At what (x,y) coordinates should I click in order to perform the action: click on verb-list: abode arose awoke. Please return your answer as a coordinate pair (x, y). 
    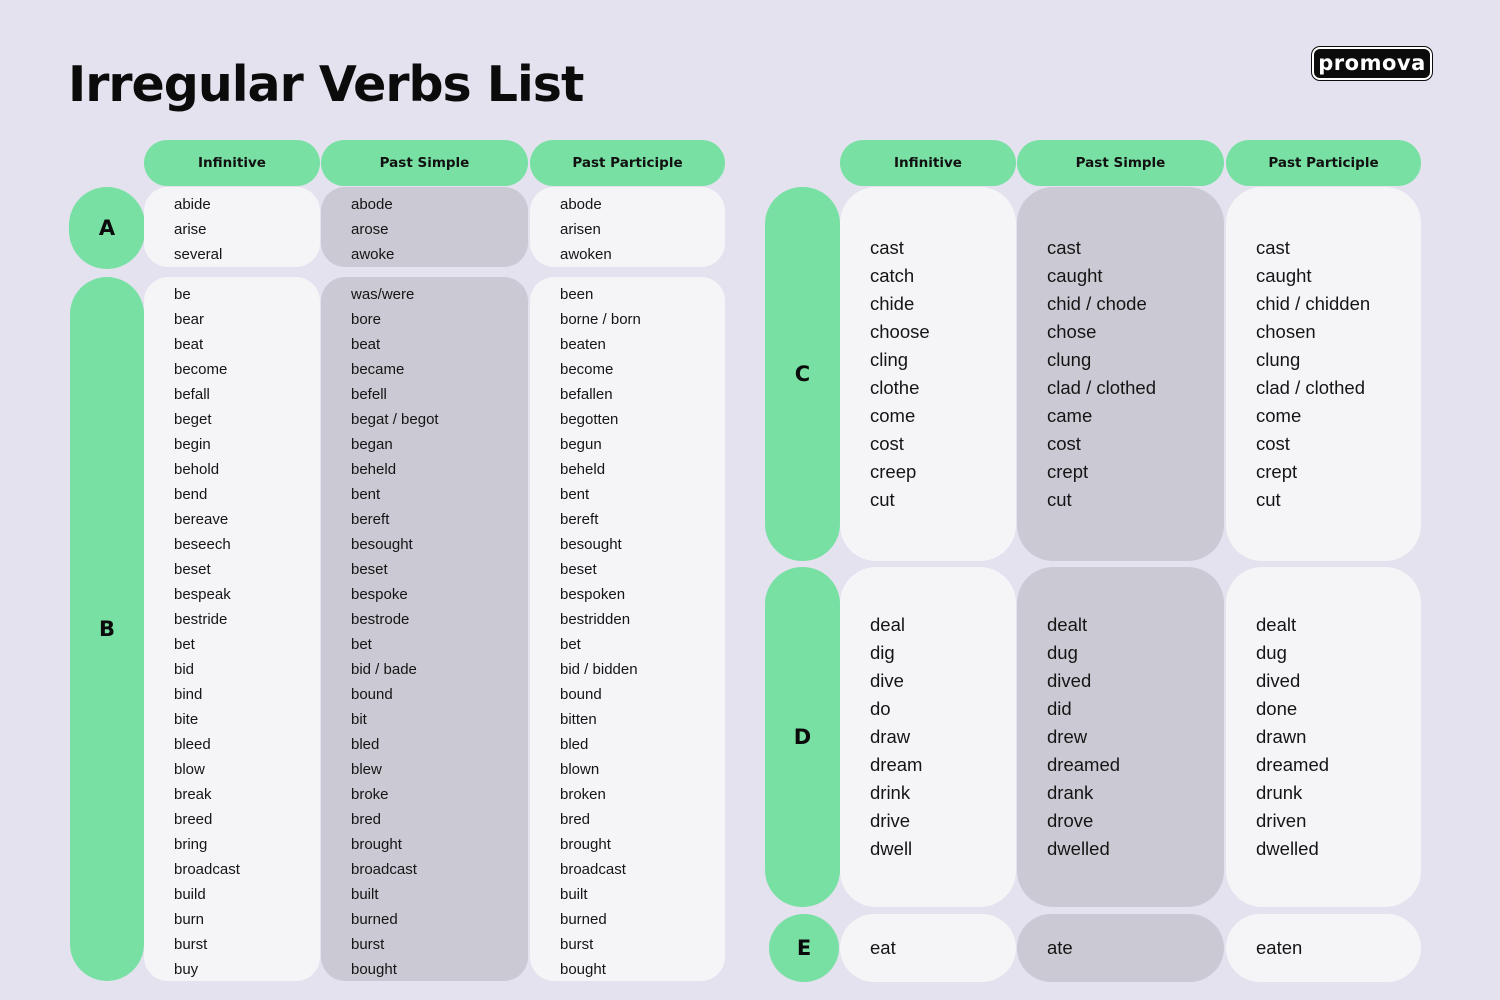
    Looking at the image, I should click on (424, 227).